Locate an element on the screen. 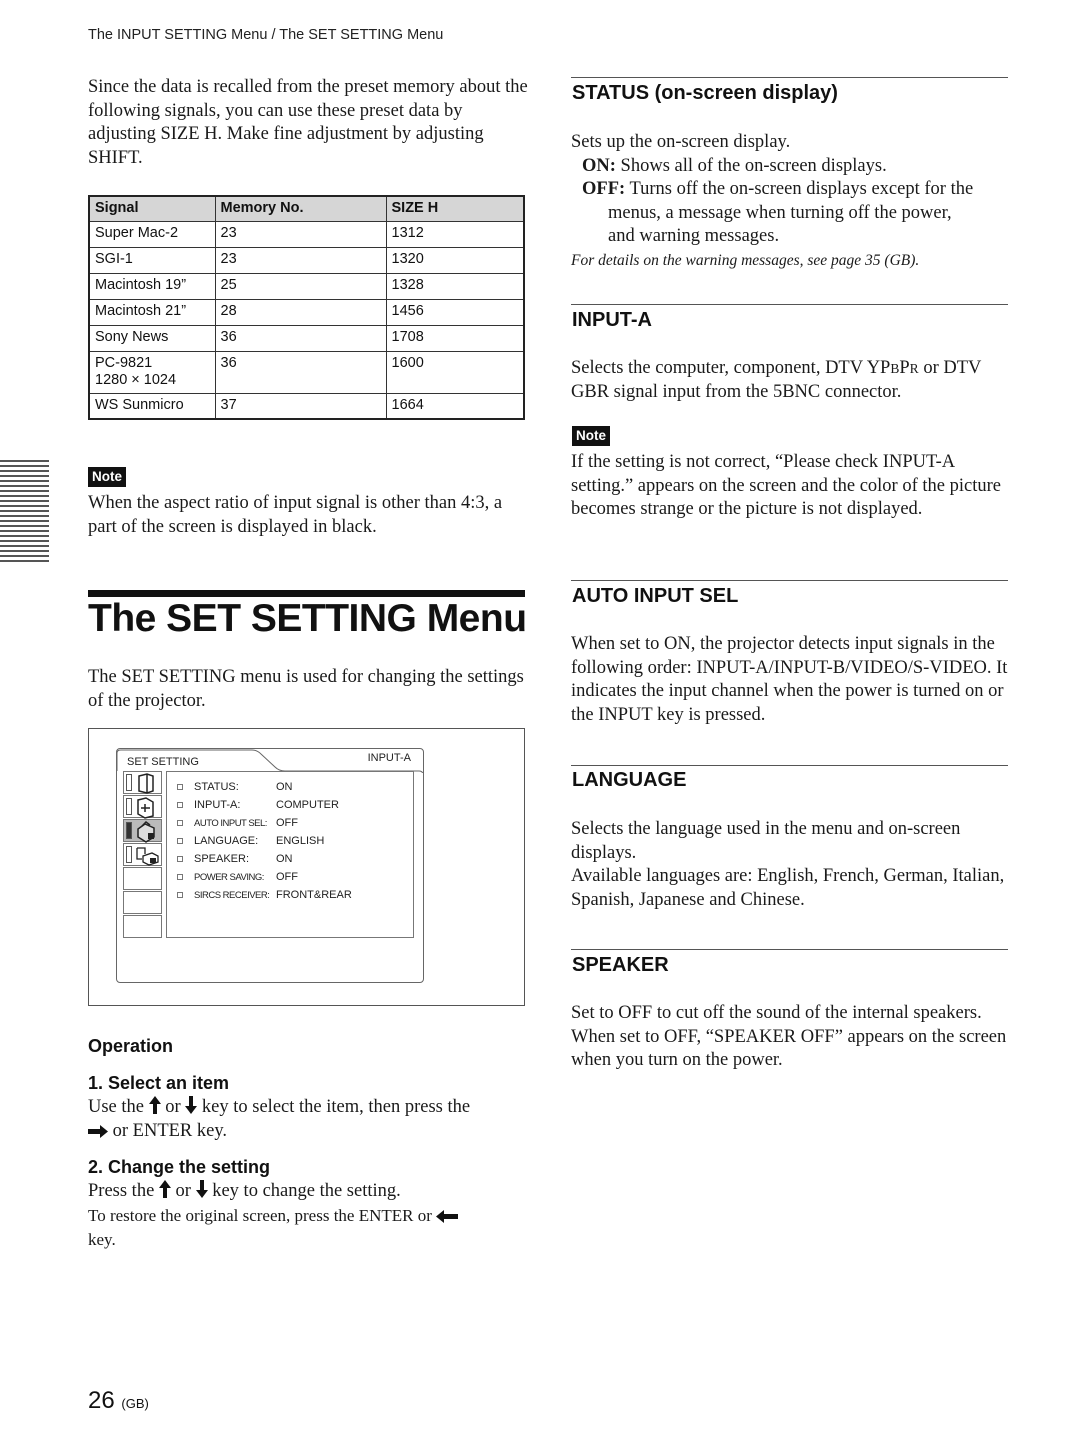 The image size is (1080, 1441). left-arrow-key-icon is located at coordinates (447, 1216).